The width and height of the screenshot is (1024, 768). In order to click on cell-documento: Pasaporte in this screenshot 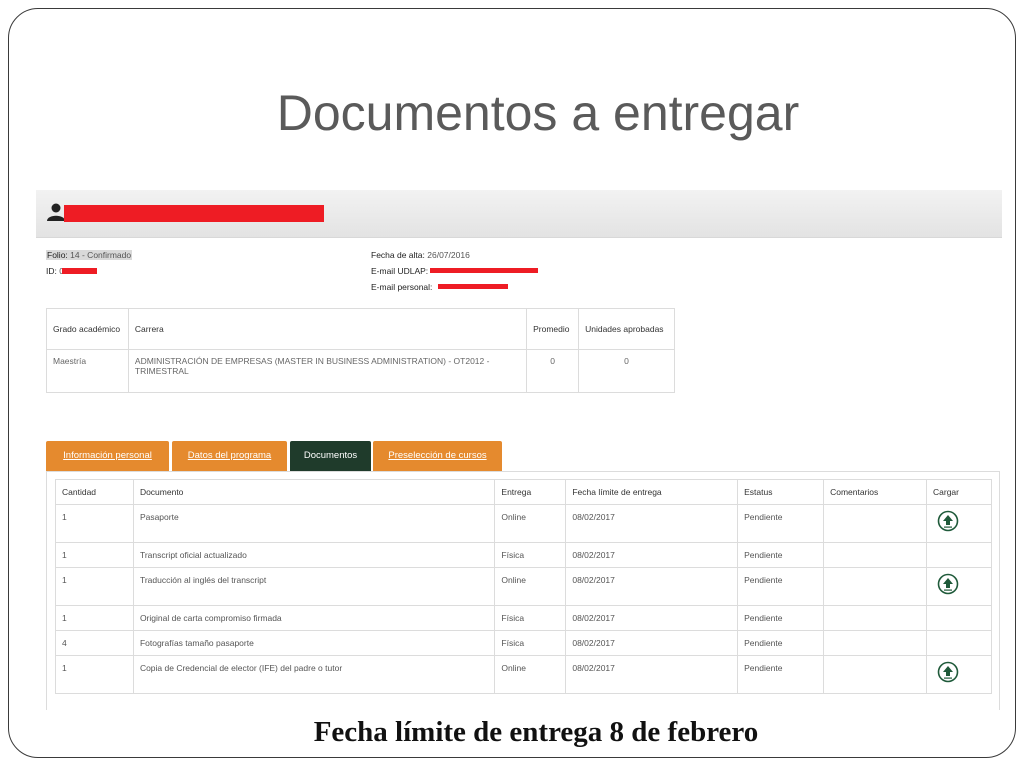, I will do `click(314, 523)`.